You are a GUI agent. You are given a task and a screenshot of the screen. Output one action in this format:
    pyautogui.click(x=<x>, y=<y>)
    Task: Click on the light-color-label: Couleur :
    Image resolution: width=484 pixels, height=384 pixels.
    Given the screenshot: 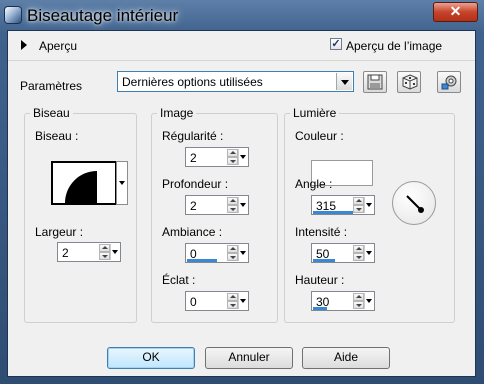 What is the action you would take?
    pyautogui.click(x=319, y=136)
    